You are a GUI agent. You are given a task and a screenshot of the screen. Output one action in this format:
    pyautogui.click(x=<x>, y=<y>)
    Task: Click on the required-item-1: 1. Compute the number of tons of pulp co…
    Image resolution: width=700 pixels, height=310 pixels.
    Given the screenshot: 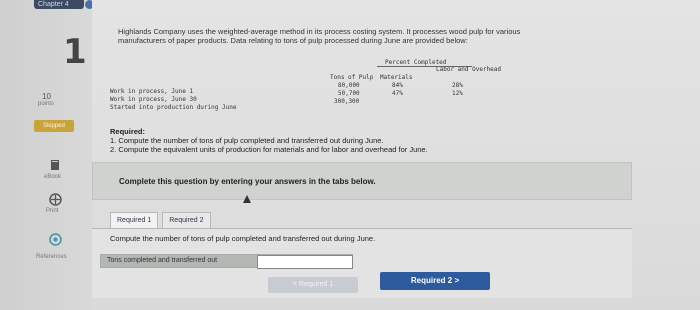 What is the action you would take?
    pyautogui.click(x=247, y=140)
    